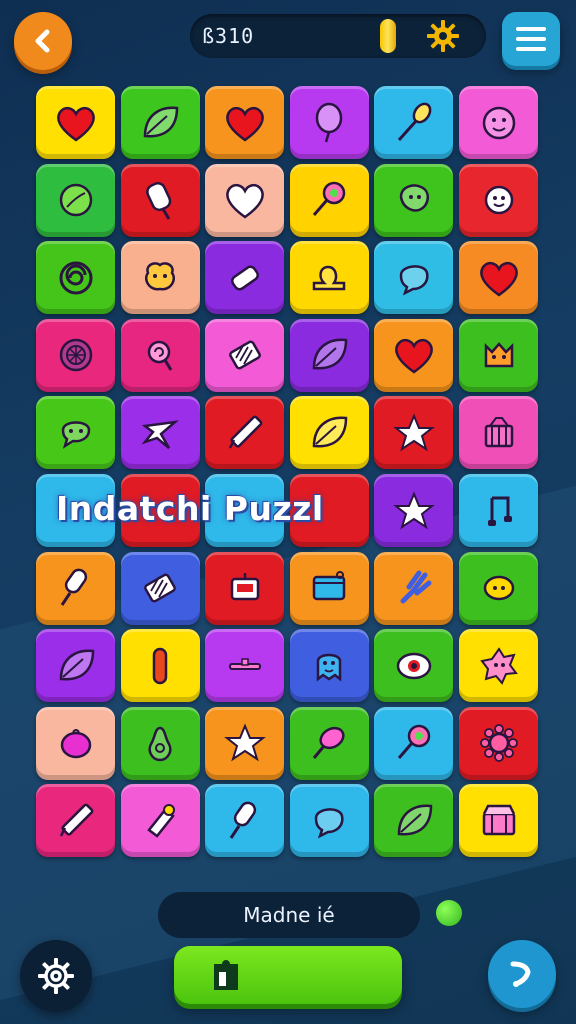  I want to click on next-button, so click(522, 974).